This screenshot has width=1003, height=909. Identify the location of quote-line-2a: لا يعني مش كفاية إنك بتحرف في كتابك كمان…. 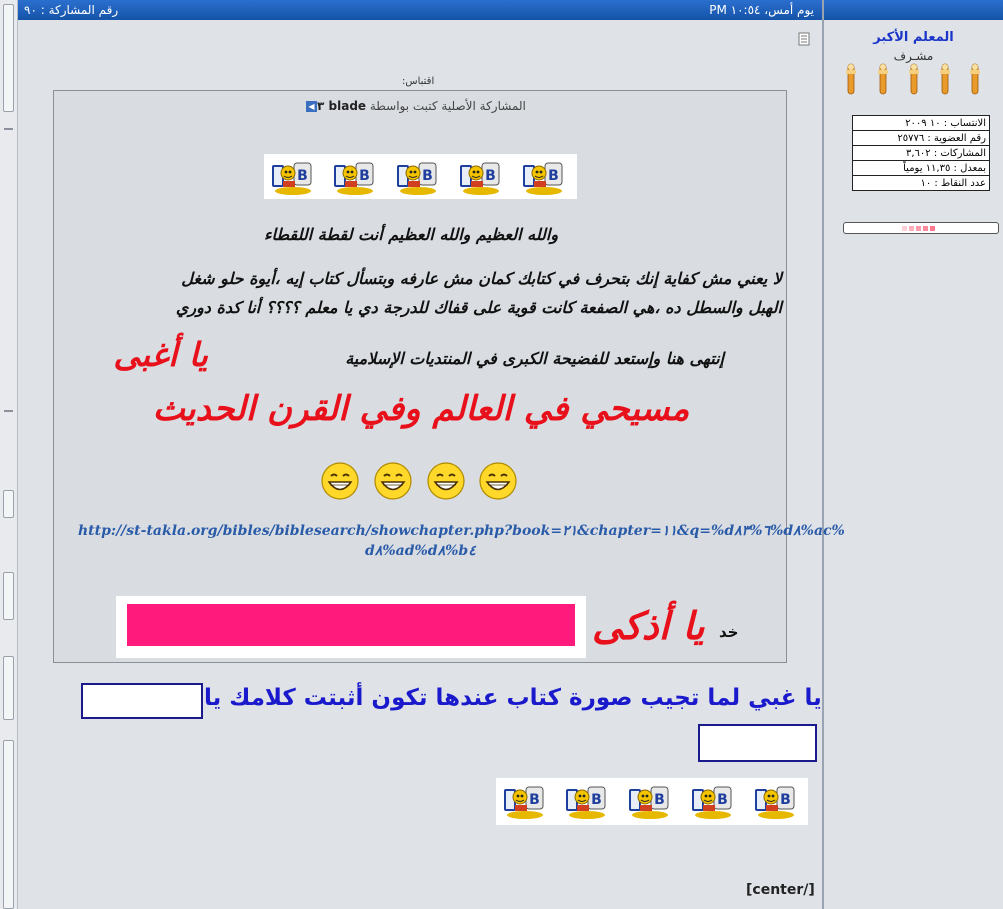
(481, 278).